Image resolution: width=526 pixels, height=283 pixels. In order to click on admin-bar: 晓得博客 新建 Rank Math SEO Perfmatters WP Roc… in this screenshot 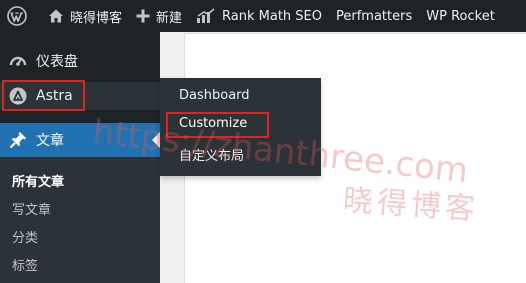, I will do `click(263, 16)`.